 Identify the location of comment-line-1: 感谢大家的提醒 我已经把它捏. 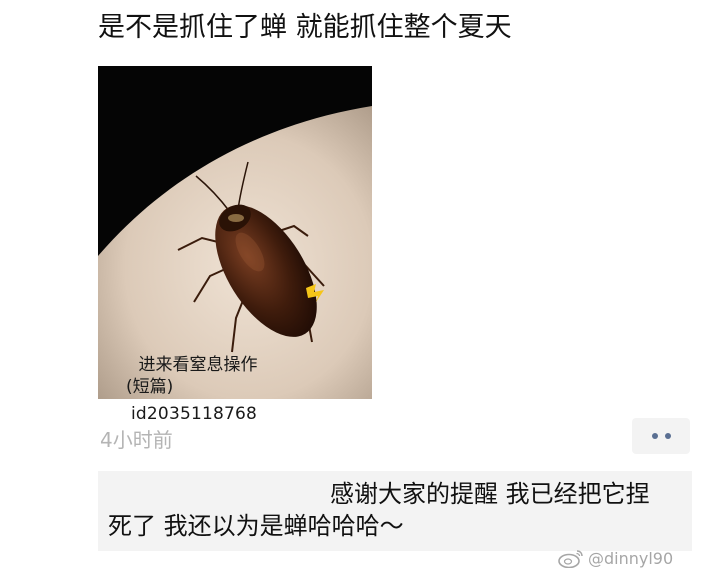
(490, 494).